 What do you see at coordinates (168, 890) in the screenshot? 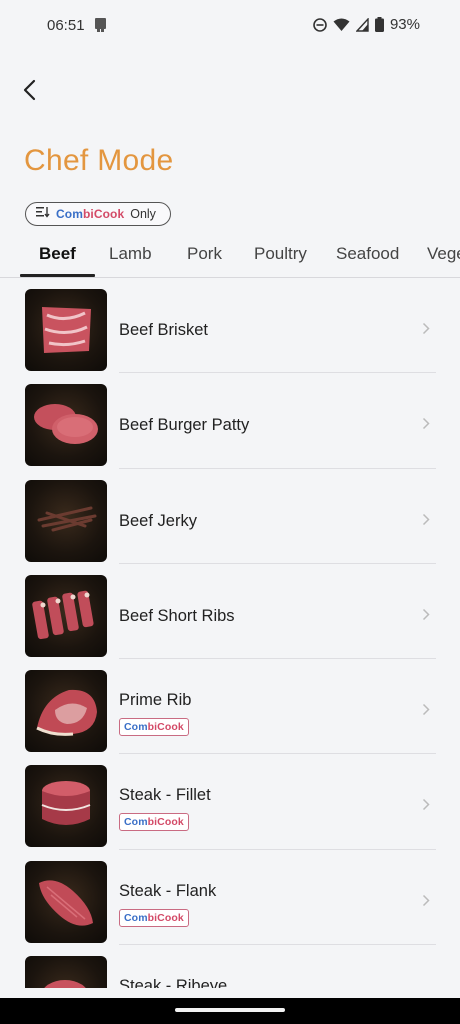
I see `item-title: Steak - Flank` at bounding box center [168, 890].